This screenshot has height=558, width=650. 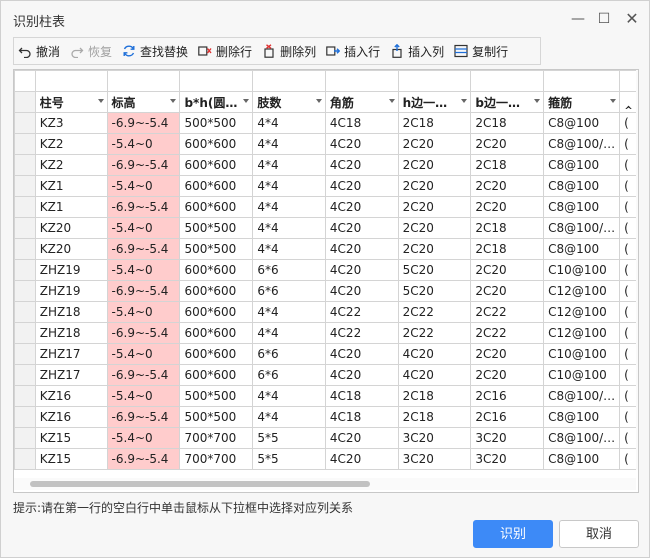 What do you see at coordinates (361, 417) in the screenshot?
I see `table-cell: 4C18` at bounding box center [361, 417].